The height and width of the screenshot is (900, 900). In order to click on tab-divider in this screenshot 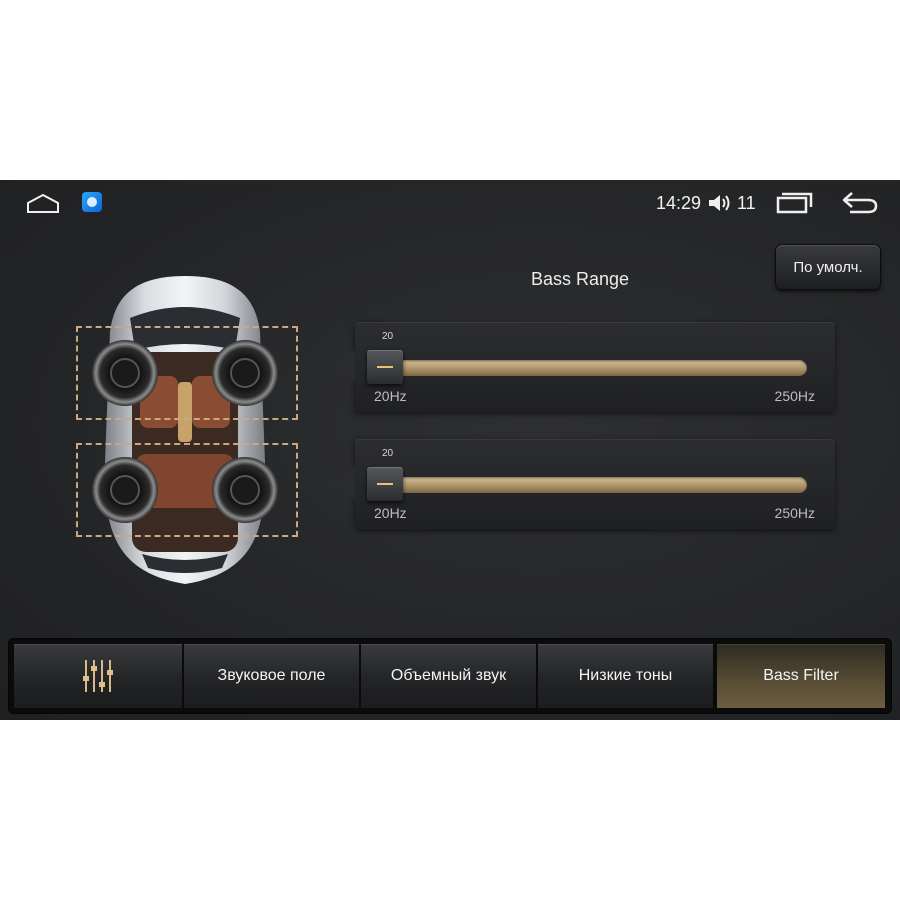, I will do `click(714, 676)`.